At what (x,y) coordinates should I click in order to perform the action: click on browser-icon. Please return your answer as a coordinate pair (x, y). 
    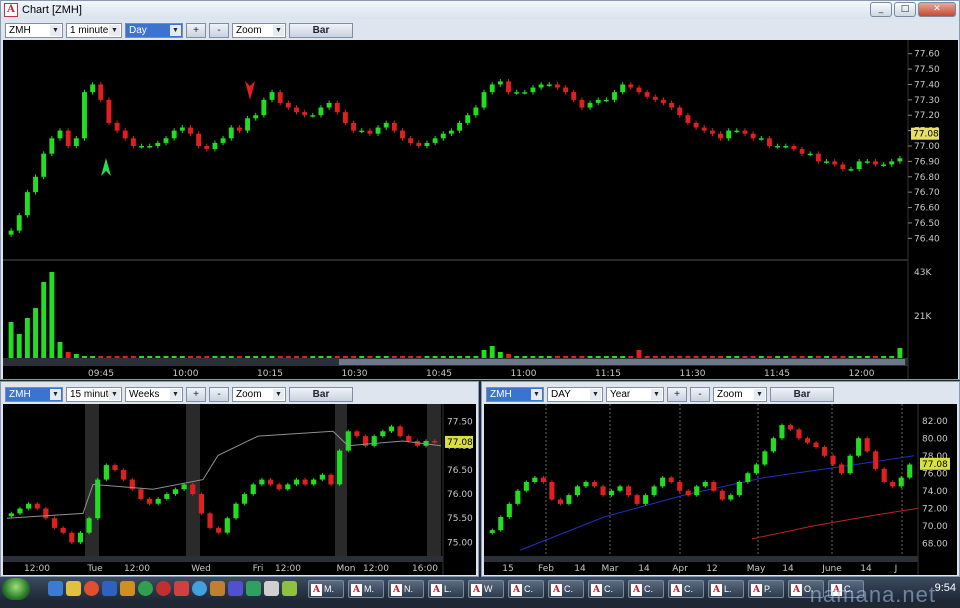
    Looking at the image, I should click on (91, 588).